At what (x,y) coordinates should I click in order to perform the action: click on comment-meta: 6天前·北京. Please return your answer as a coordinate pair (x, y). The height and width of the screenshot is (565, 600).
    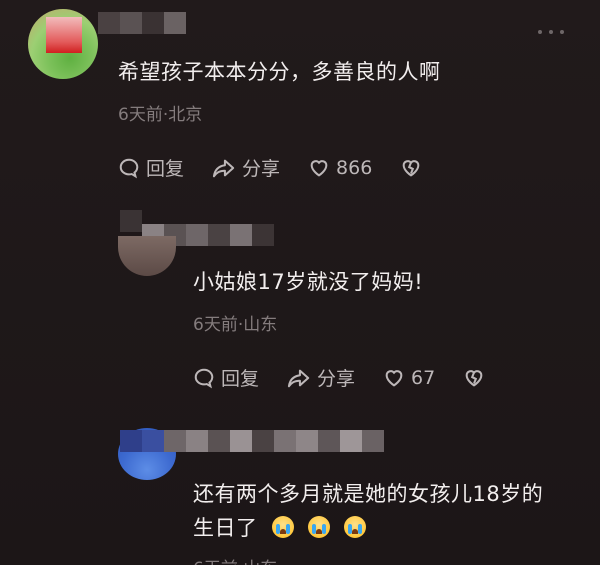
    Looking at the image, I should click on (160, 115).